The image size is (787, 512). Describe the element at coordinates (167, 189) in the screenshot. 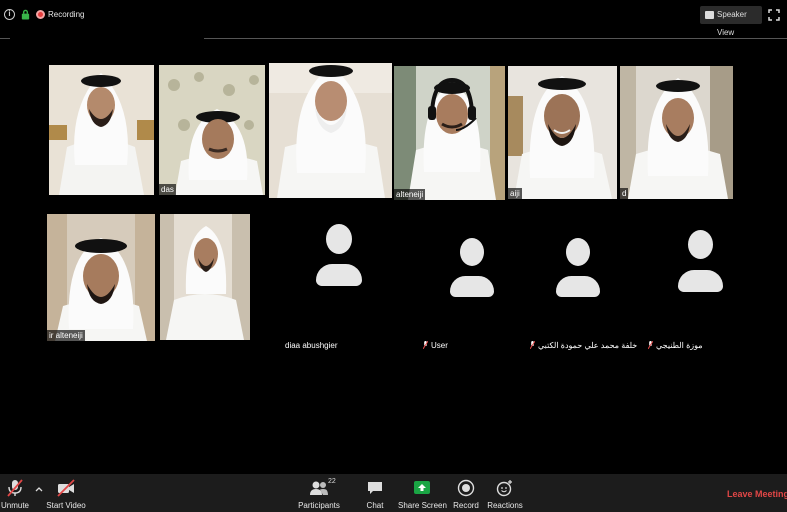

I see `participant-name: das` at that location.